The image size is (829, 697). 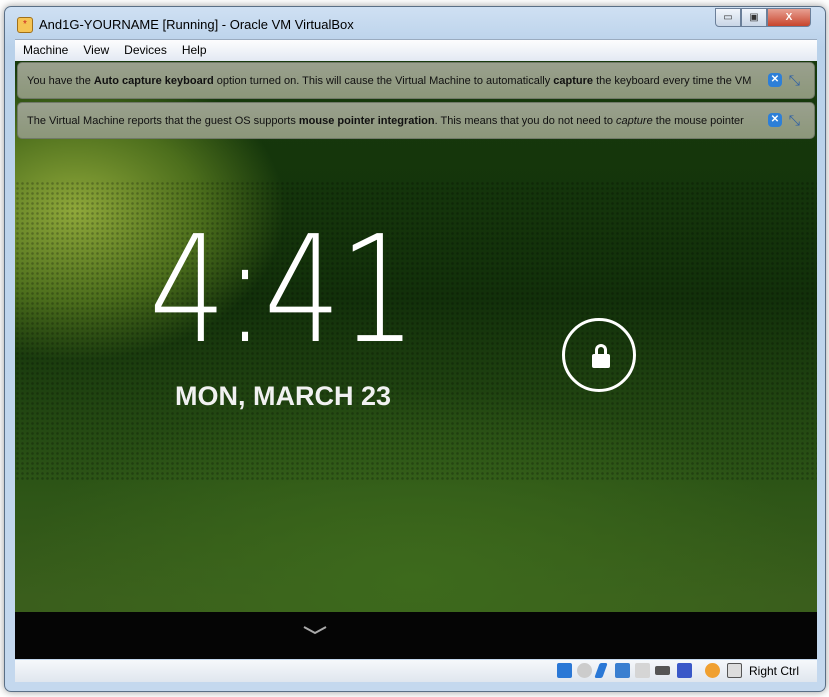 I want to click on lockscreen-clock: 4:41, so click(x=283, y=290).